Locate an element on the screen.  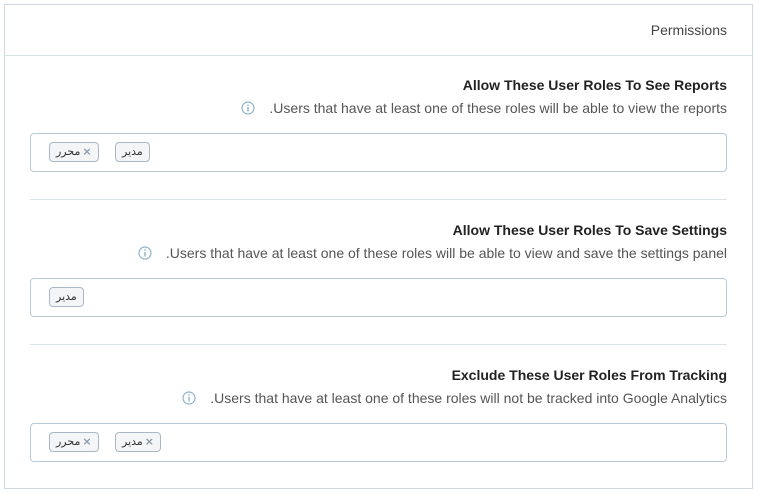
panel-header: Permissions is located at coordinates (378, 30).